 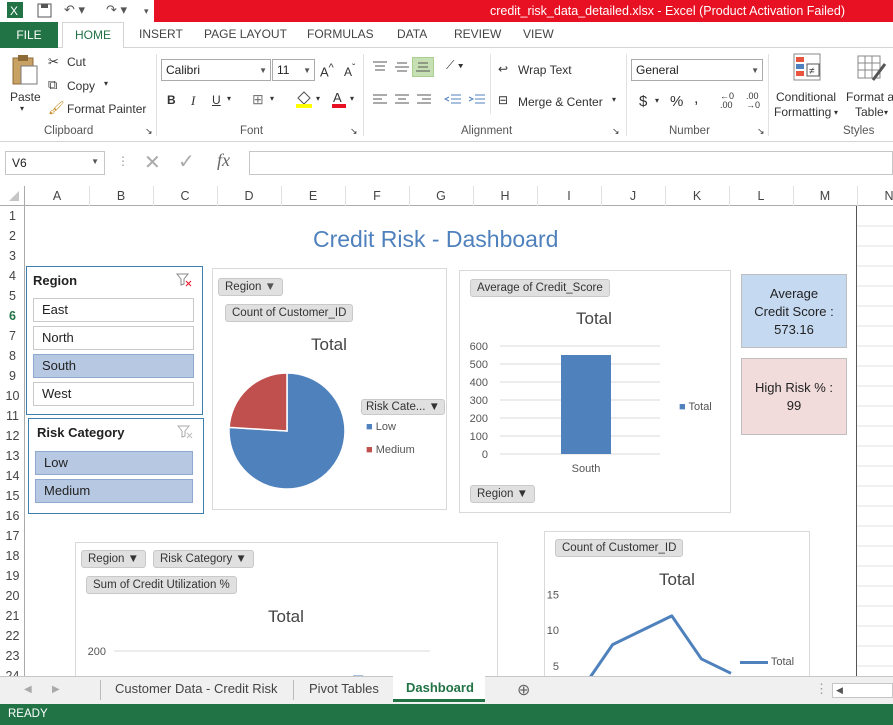 I want to click on row-header-7: 7, so click(x=12, y=336).